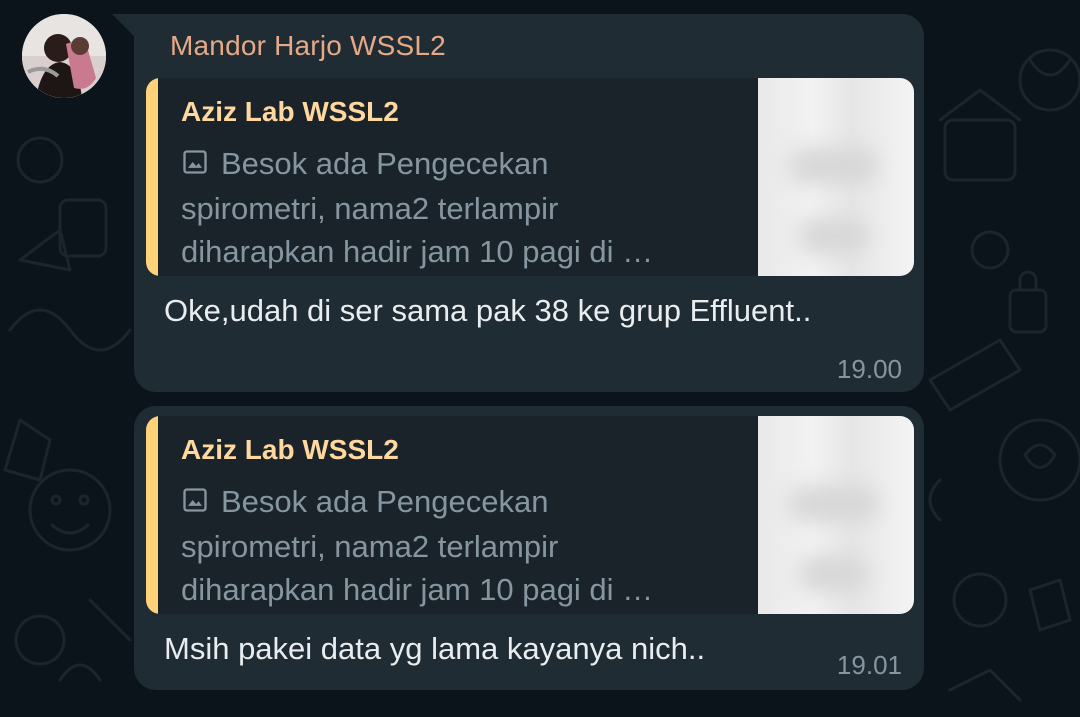  Describe the element at coordinates (869, 369) in the screenshot. I see `message-time: 19.00` at that location.